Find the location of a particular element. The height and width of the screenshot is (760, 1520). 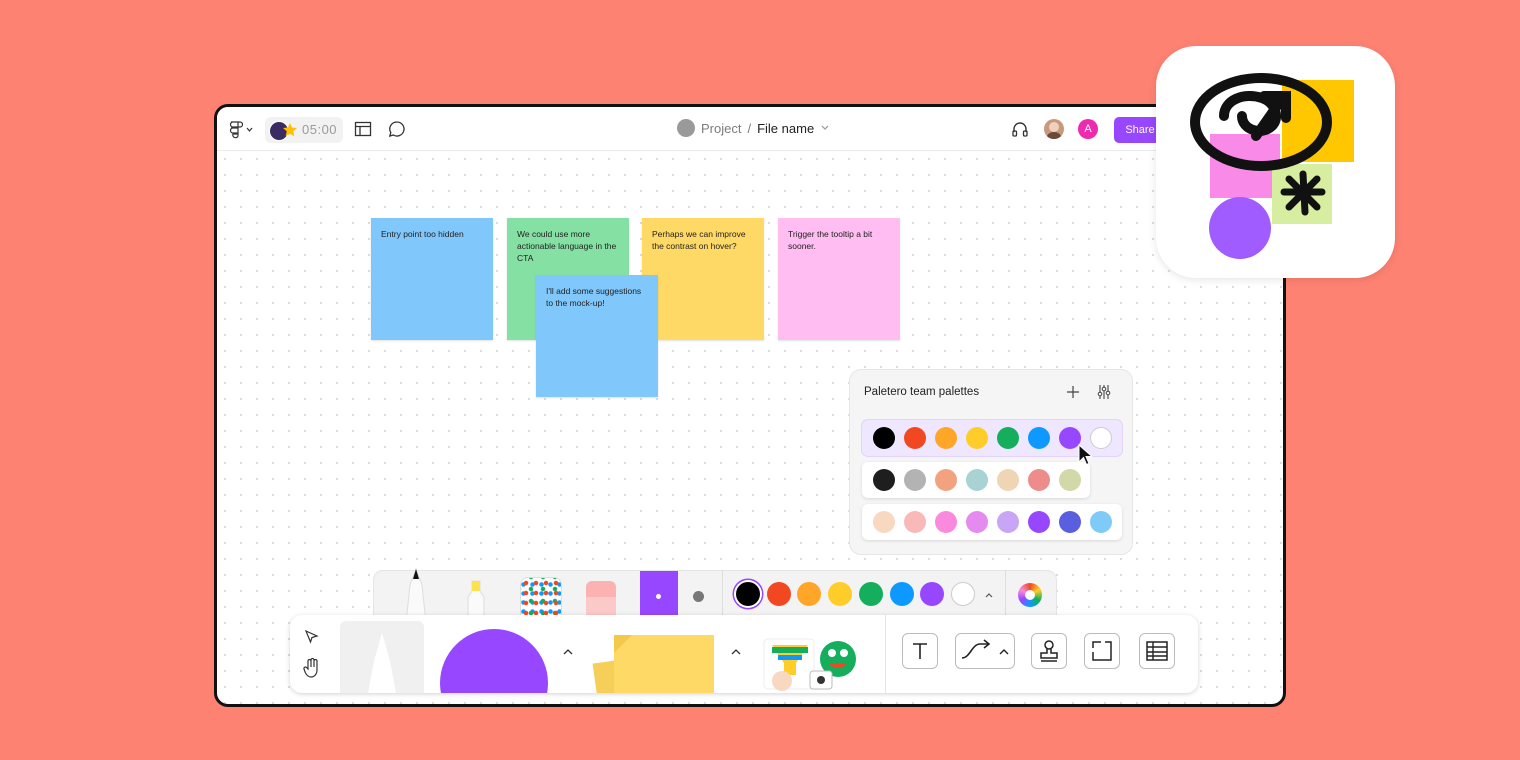

settings-sliders-icon is located at coordinates (1104, 392).